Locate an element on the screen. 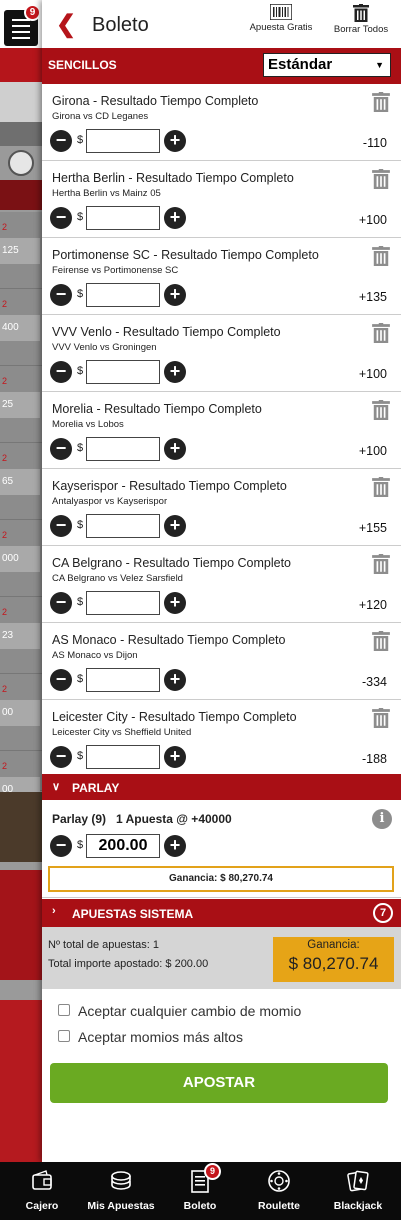  bet-odds: -110 is located at coordinates (374, 143).